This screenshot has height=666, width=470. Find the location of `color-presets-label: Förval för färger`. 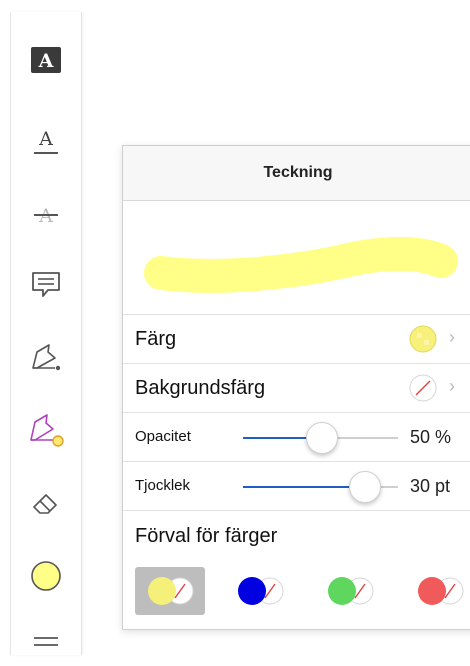

color-presets-label: Förval för färger is located at coordinates (206, 536).